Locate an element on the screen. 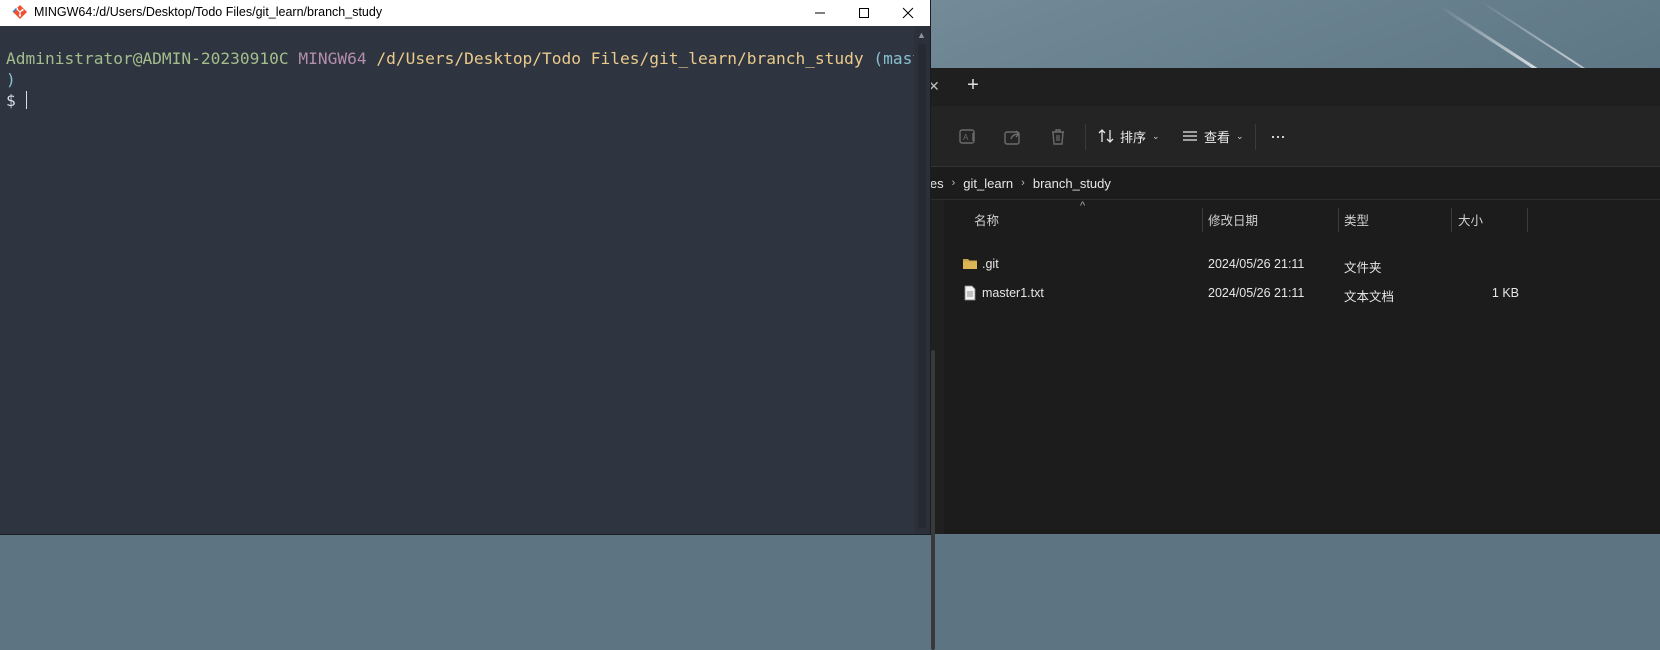  delete-icon is located at coordinates (1058, 137).